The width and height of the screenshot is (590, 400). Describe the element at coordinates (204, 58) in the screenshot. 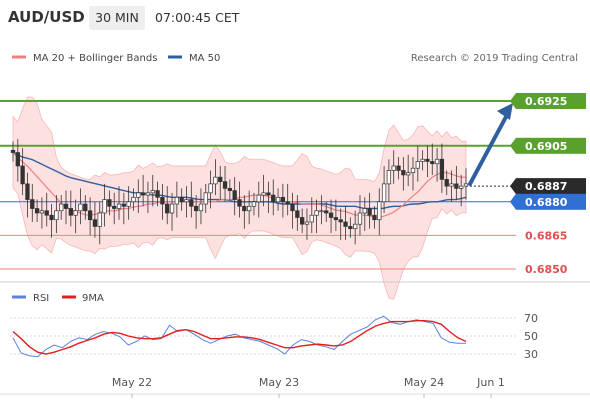

I see `ma50-legend-label: MA 50` at that location.